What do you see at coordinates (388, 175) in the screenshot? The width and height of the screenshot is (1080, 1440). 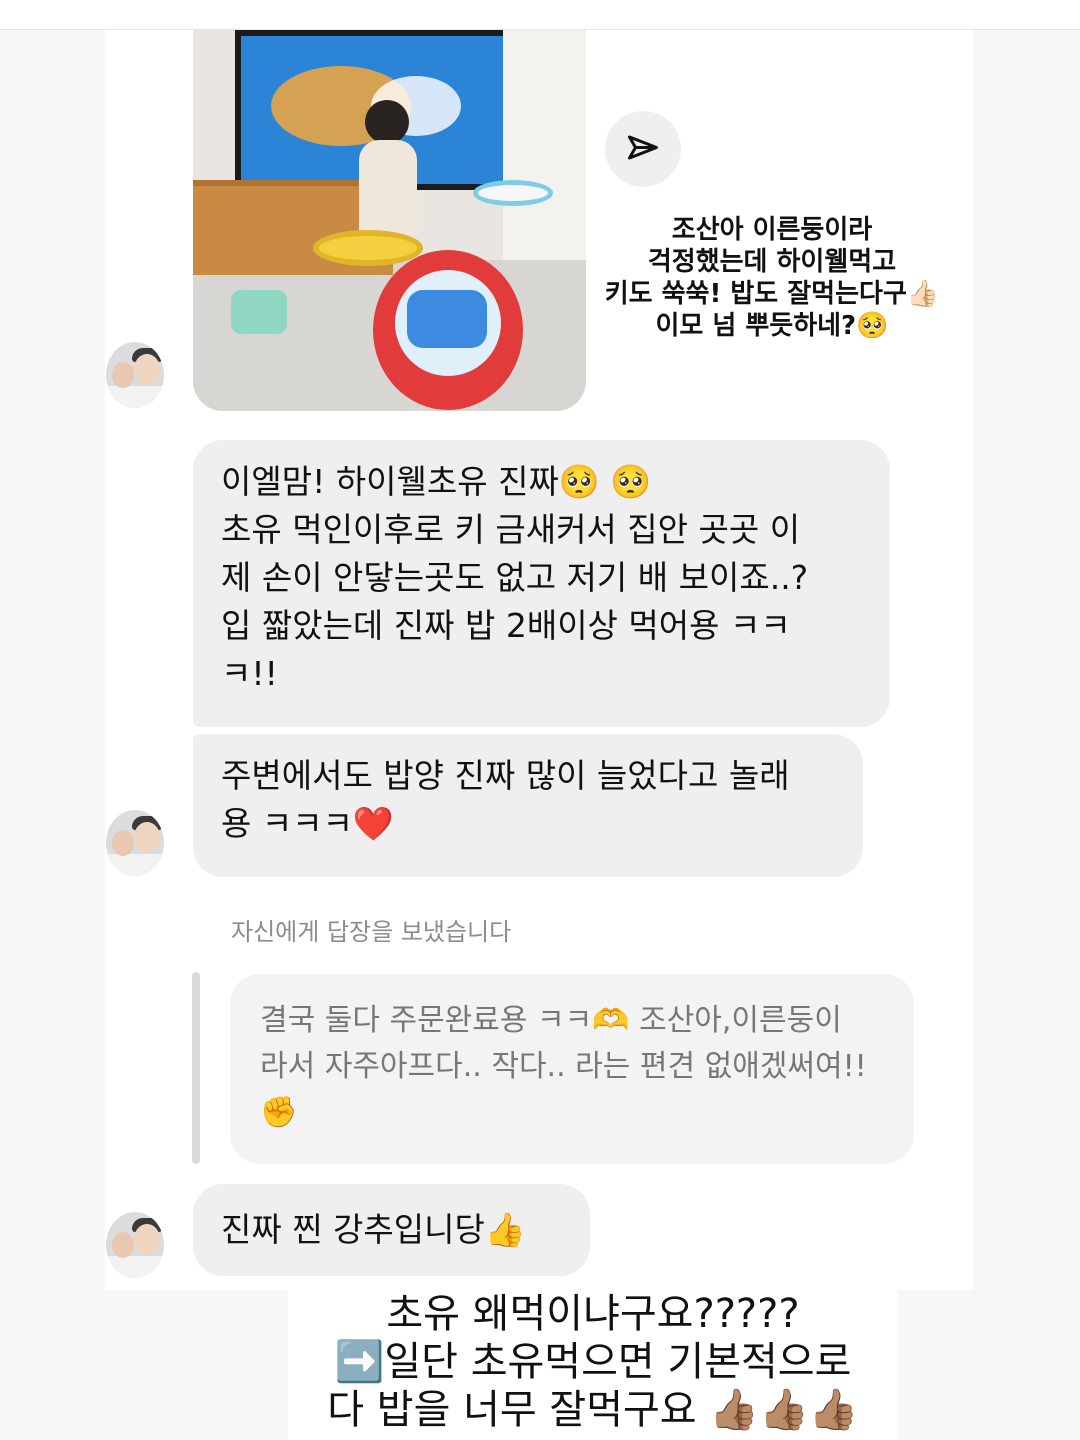 I see `photo-child` at bounding box center [388, 175].